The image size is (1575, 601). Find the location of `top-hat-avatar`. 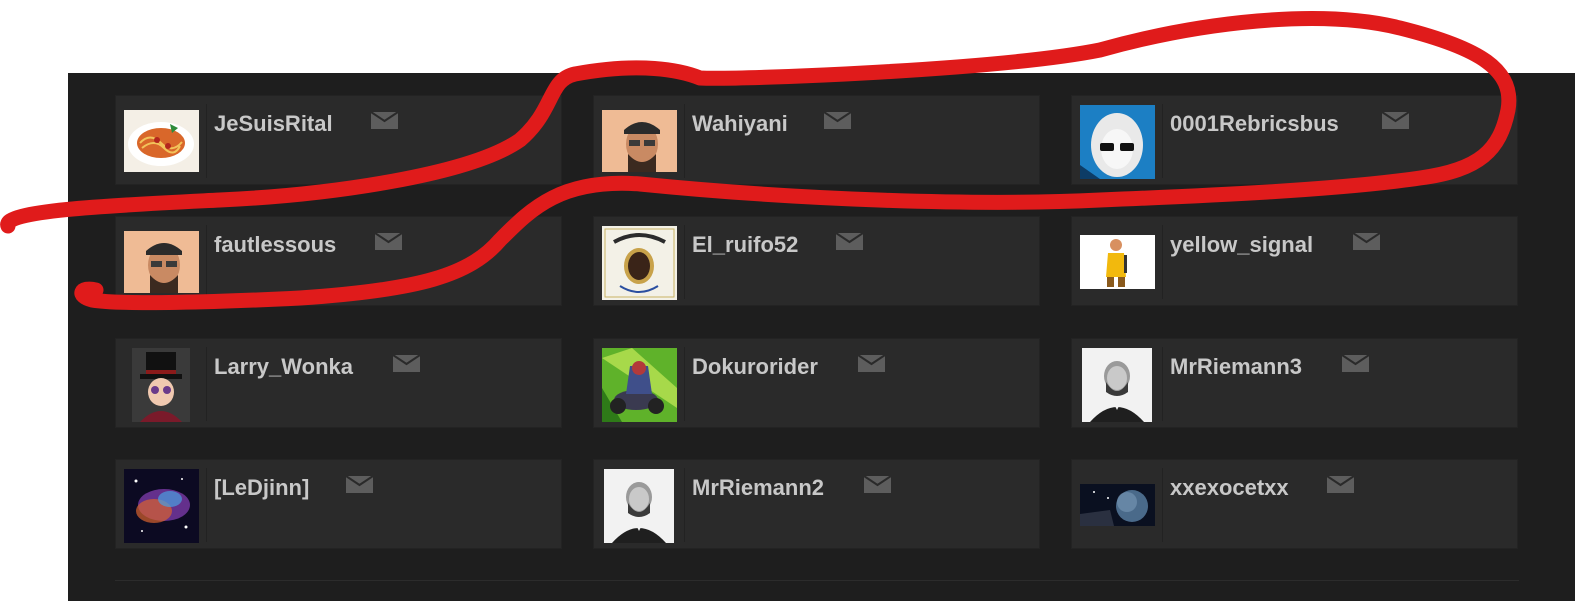

top-hat-avatar is located at coordinates (161, 385).